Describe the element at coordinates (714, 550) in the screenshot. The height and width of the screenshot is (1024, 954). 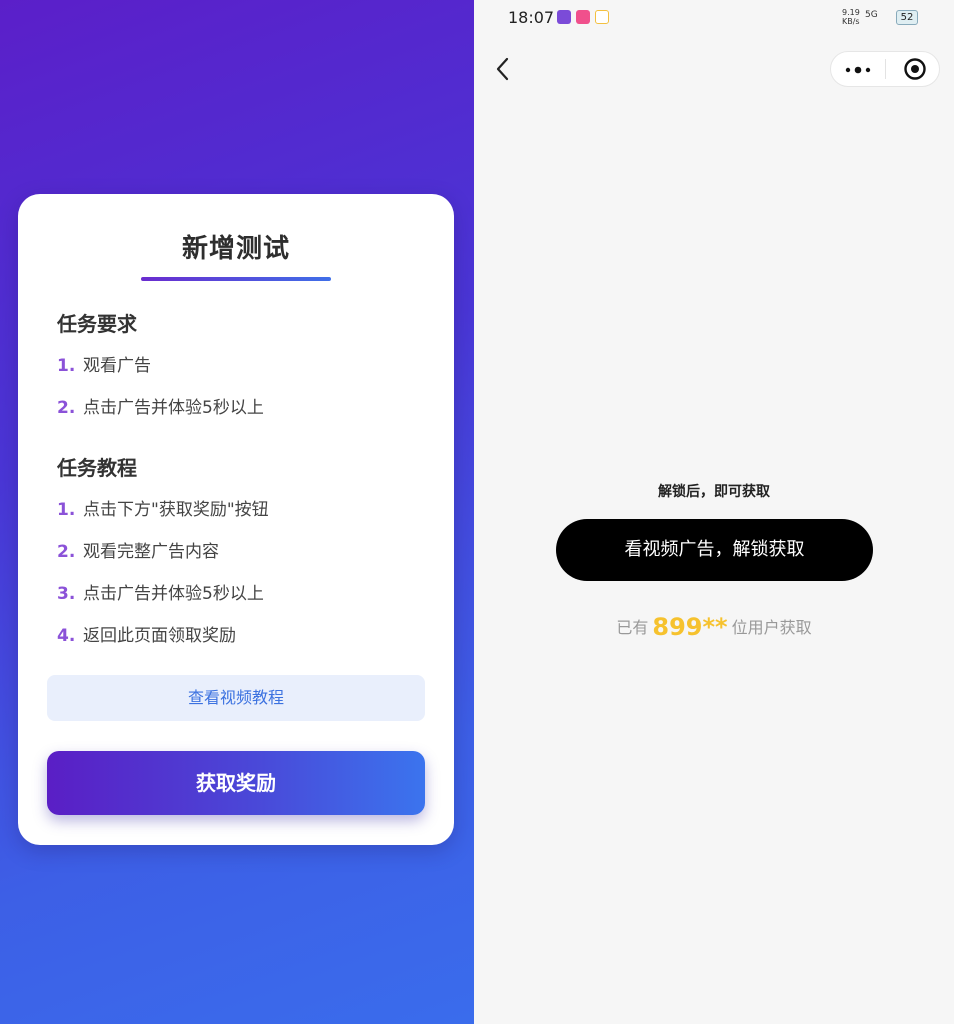
I see `watch-video-ad-button: 看视频广告，解锁获取` at that location.